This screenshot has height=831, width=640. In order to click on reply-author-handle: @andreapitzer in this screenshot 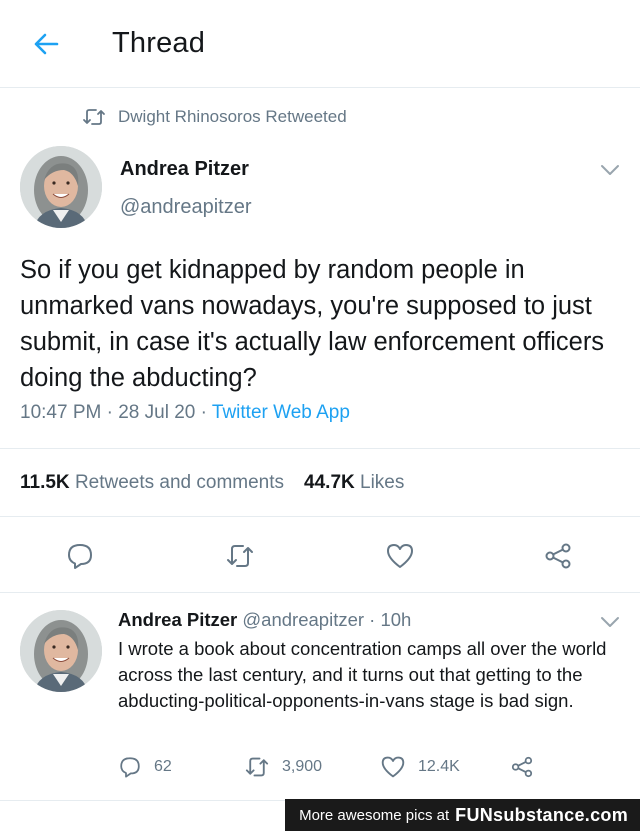, I will do `click(303, 619)`.